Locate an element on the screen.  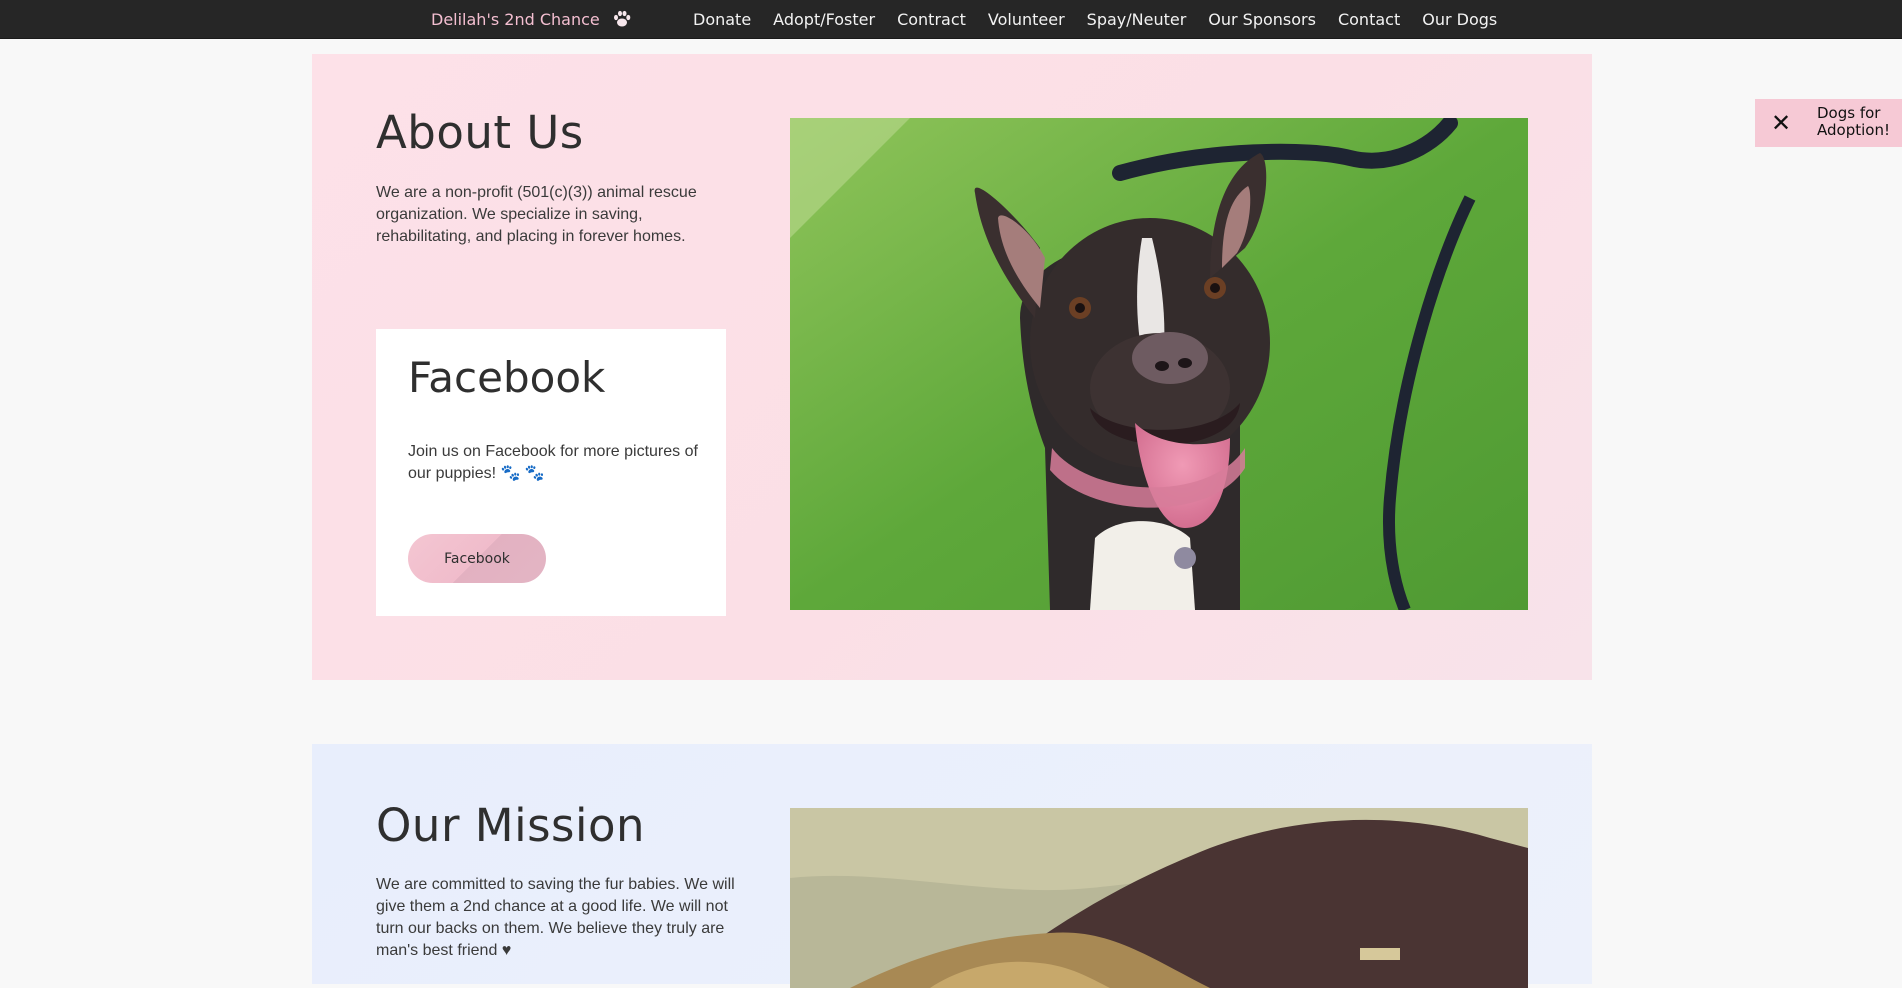
mission-title: Our Mission is located at coordinates (511, 825).